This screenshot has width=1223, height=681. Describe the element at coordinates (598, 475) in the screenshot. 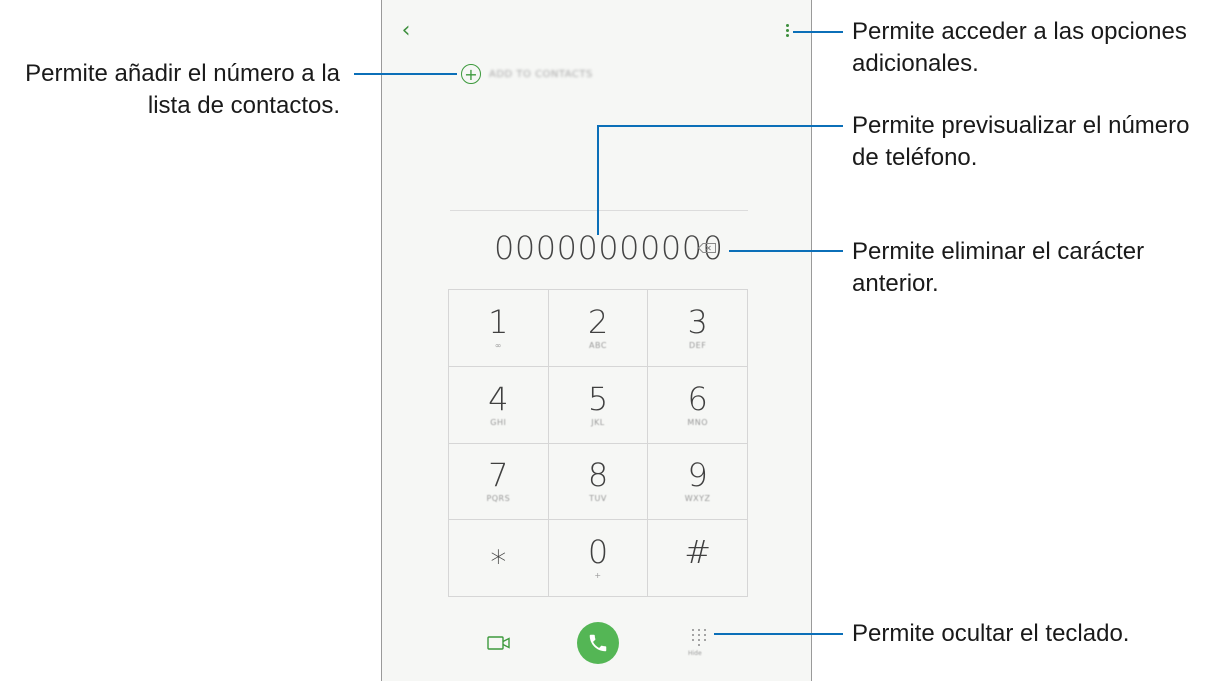

I see `key-digit: 8` at that location.